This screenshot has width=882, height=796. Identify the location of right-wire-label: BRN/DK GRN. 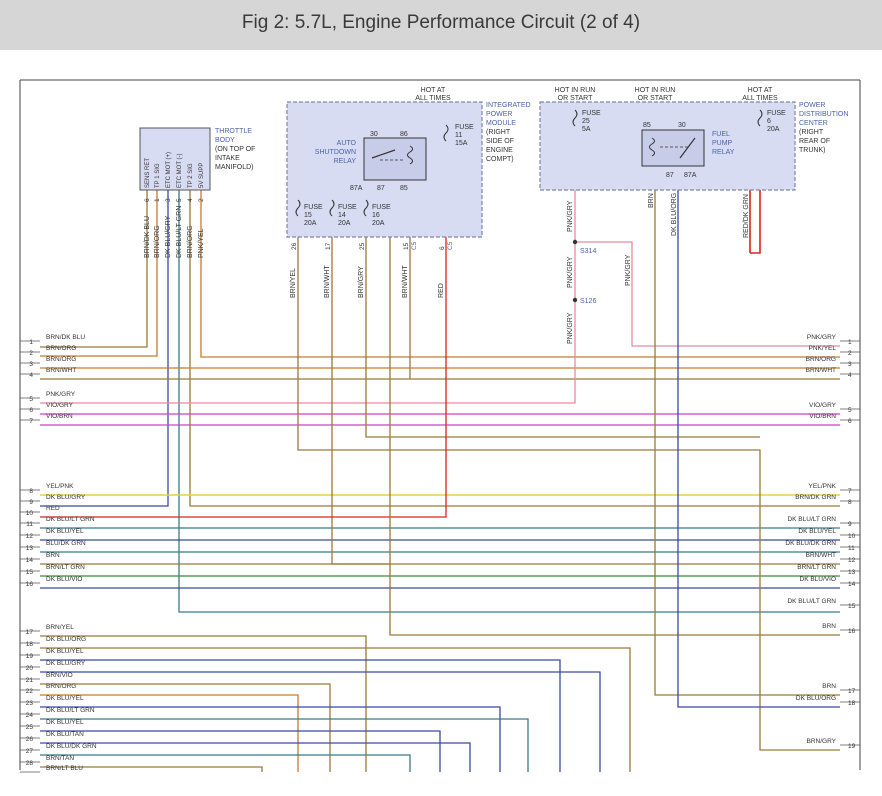
(815, 497).